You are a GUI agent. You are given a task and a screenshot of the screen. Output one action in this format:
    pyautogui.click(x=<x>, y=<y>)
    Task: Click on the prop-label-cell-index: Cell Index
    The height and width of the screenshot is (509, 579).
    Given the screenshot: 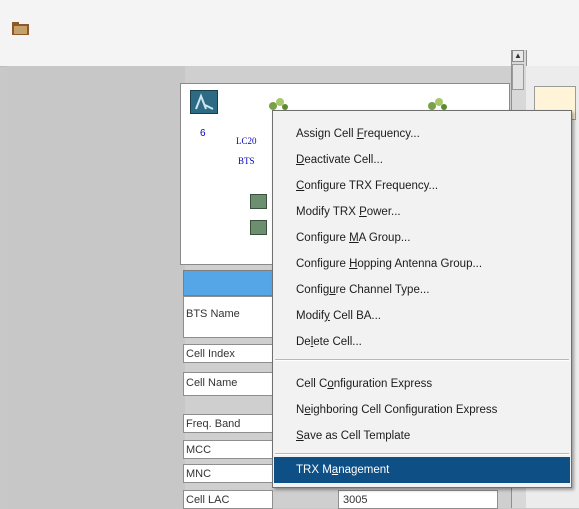 What is the action you would take?
    pyautogui.click(x=228, y=353)
    